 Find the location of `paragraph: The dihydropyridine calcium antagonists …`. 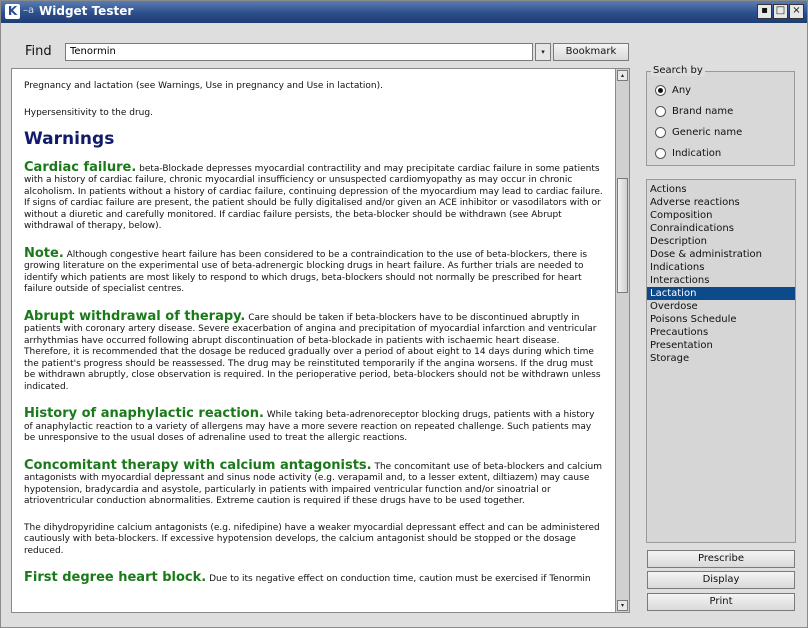

paragraph: The dihydropyridine calcium antagonists … is located at coordinates (312, 539).